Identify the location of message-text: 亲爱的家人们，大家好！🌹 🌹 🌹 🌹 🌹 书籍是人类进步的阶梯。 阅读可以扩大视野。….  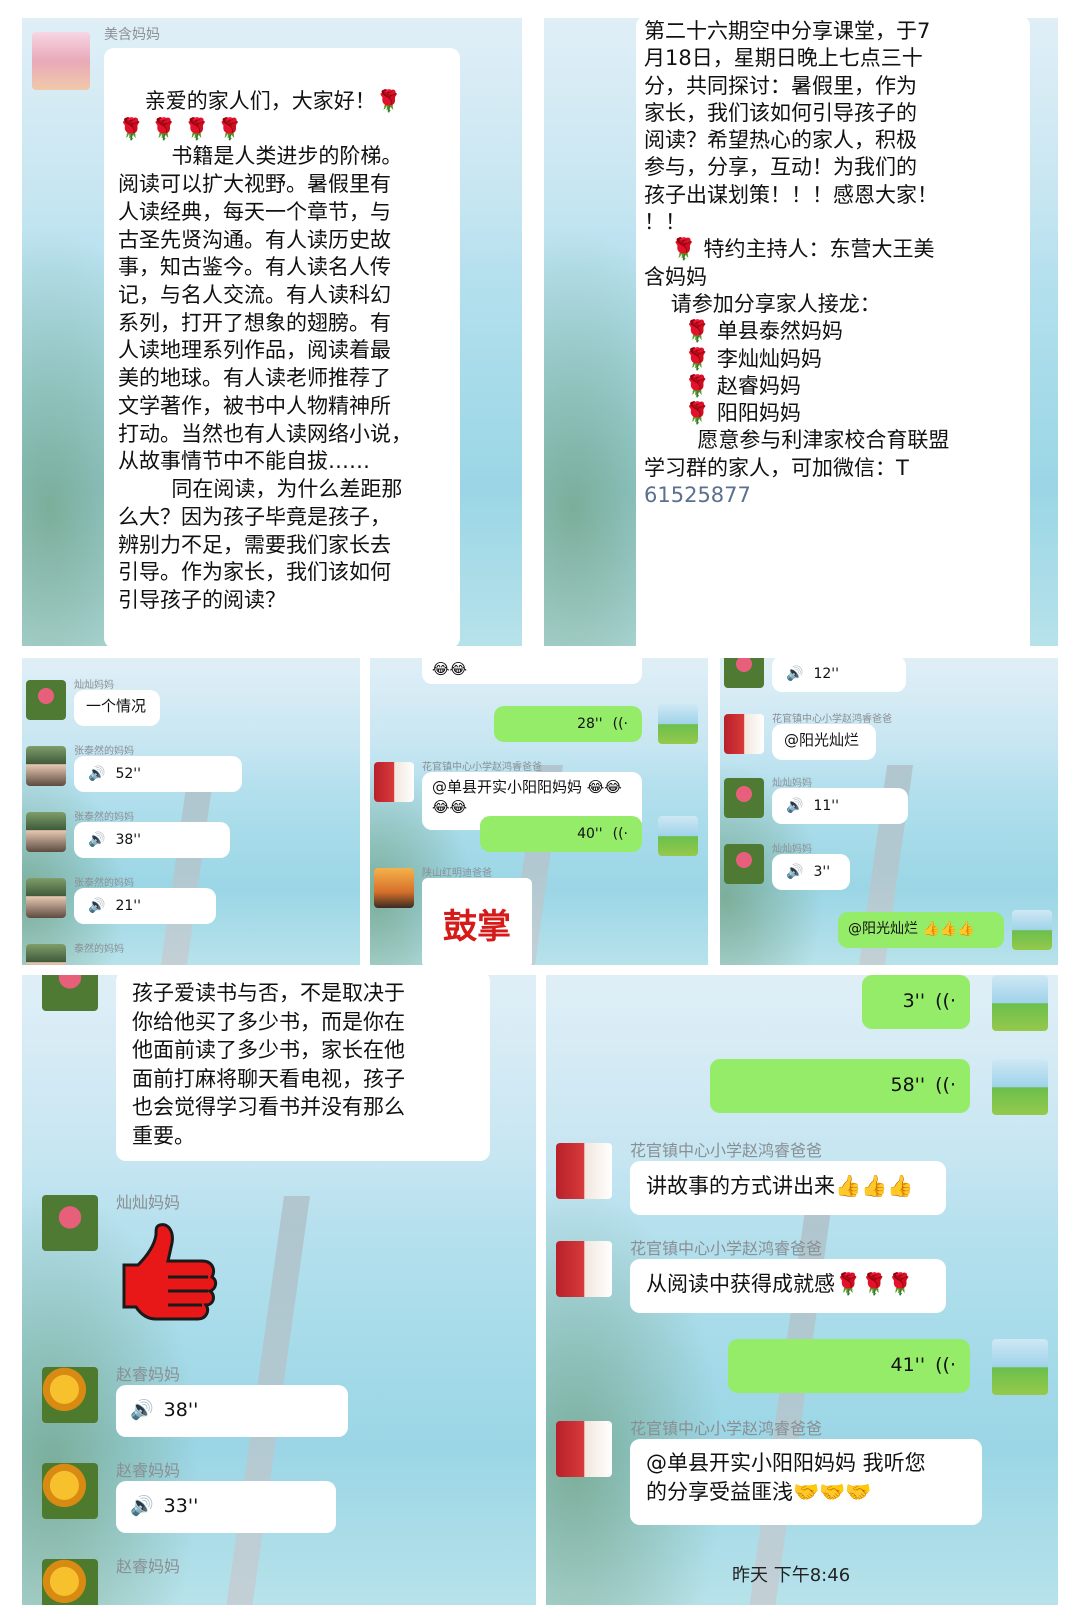
(283, 351).